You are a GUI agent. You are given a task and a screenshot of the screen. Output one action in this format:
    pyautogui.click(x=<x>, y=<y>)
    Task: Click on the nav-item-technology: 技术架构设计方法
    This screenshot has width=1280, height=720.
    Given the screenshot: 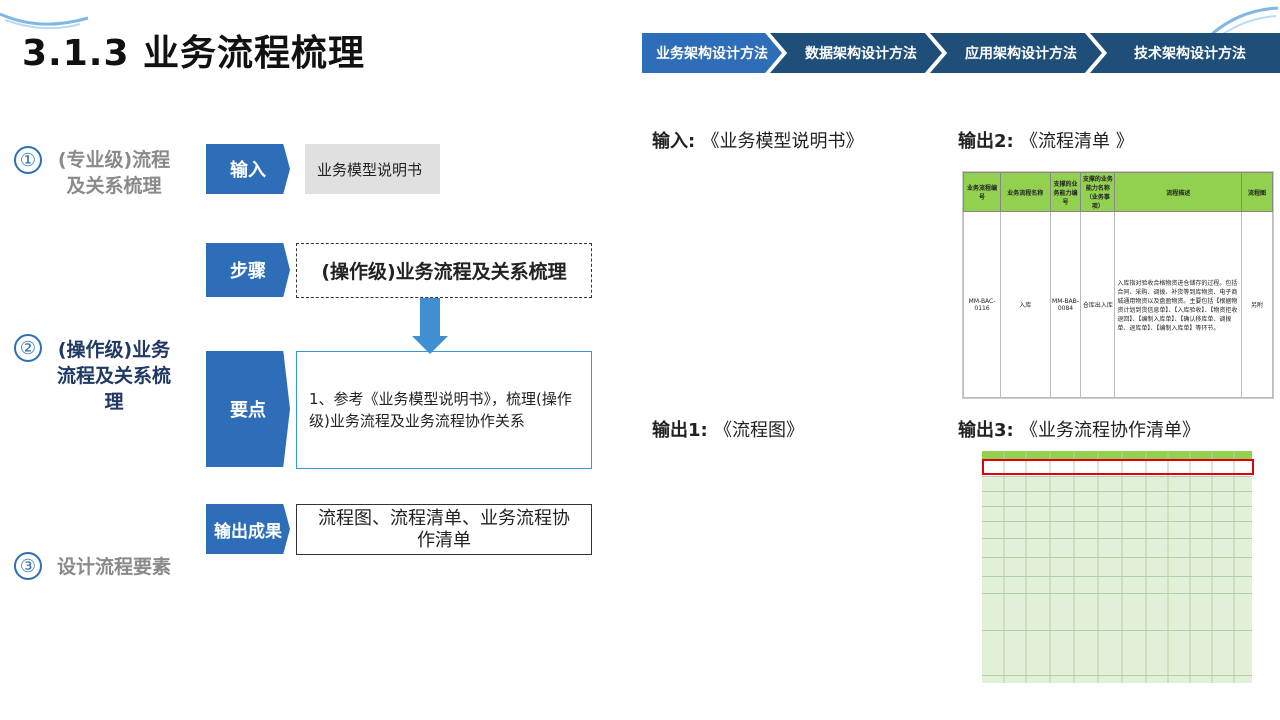 What is the action you would take?
    pyautogui.click(x=1185, y=53)
    